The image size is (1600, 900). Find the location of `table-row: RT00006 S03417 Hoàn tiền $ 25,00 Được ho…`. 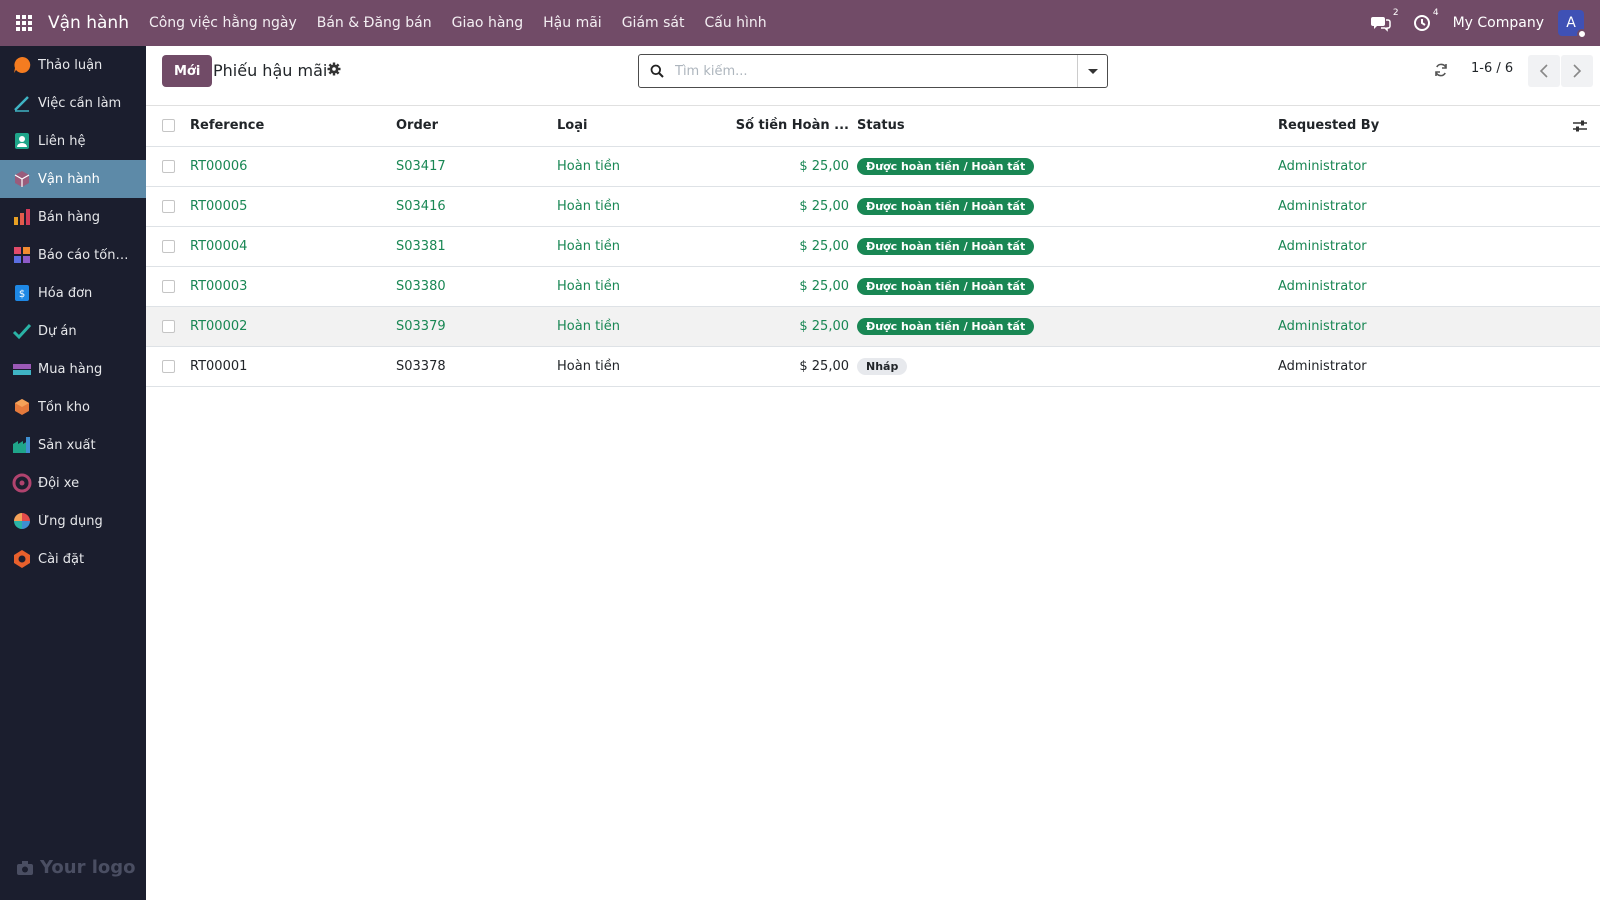

table-row: RT00006 S03417 Hoàn tiền $ 25,00 Được ho… is located at coordinates (873, 166).